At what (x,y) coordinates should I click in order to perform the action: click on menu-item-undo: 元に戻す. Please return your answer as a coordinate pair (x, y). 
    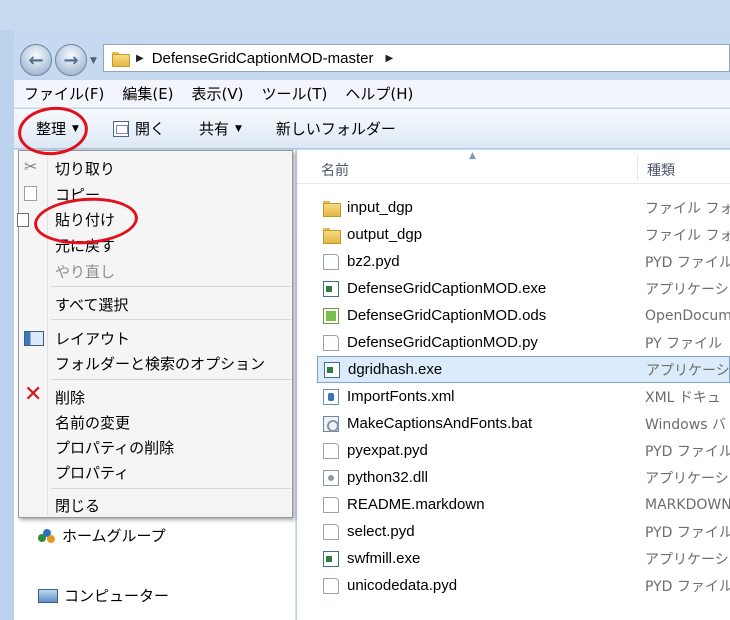
    Looking at the image, I should click on (85, 245).